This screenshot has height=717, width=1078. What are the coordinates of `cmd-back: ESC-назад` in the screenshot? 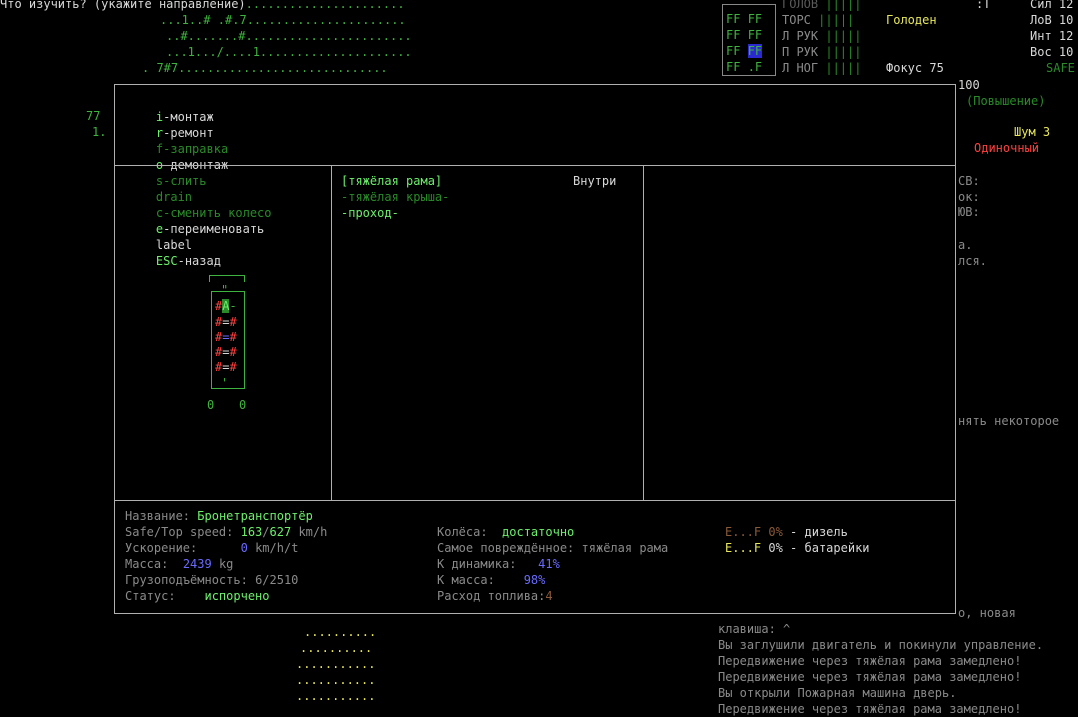 It's located at (188, 261).